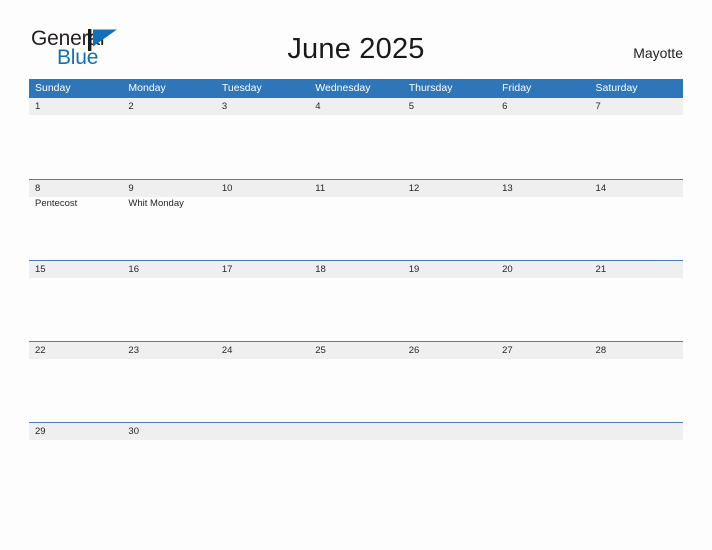  What do you see at coordinates (636, 269) in the screenshot?
I see `day-cell-date: 21` at bounding box center [636, 269].